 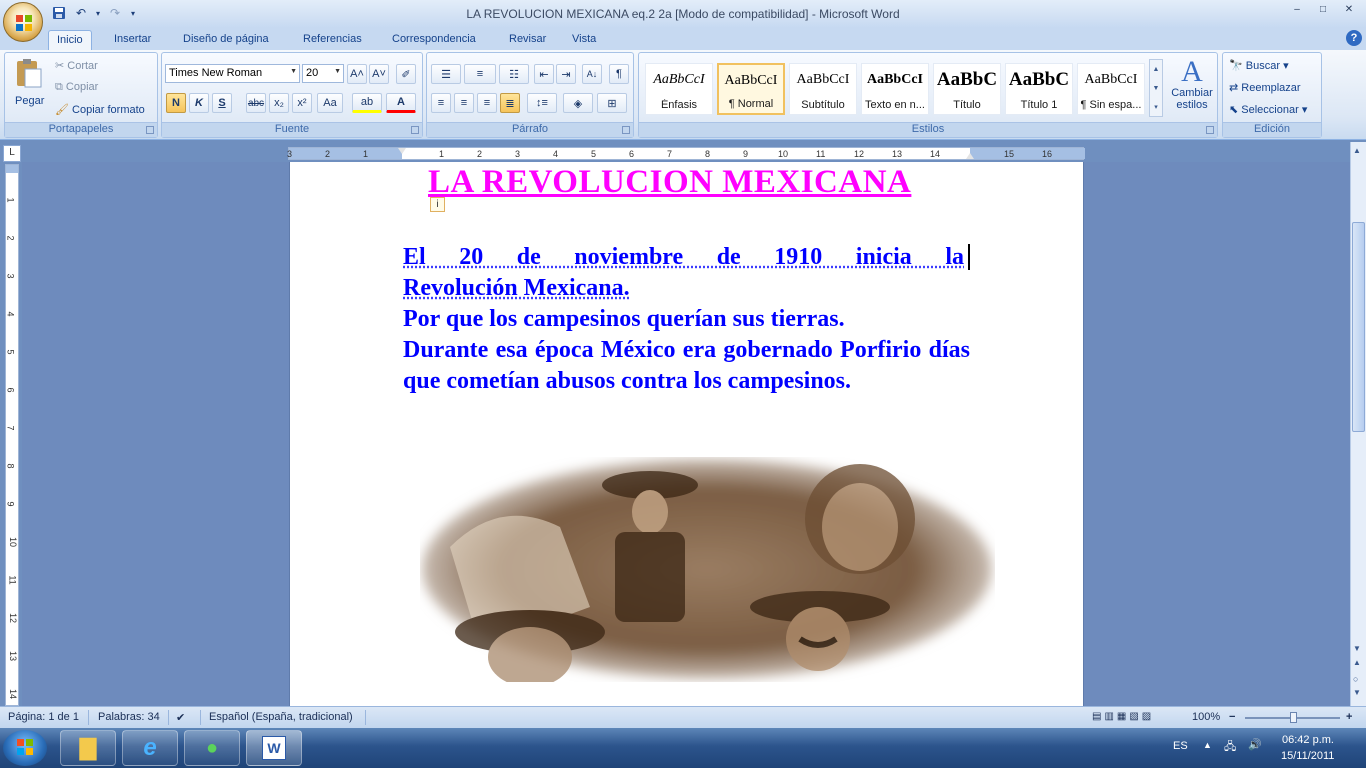 I want to click on page-count: Página: 1 de 1, so click(x=43, y=717).